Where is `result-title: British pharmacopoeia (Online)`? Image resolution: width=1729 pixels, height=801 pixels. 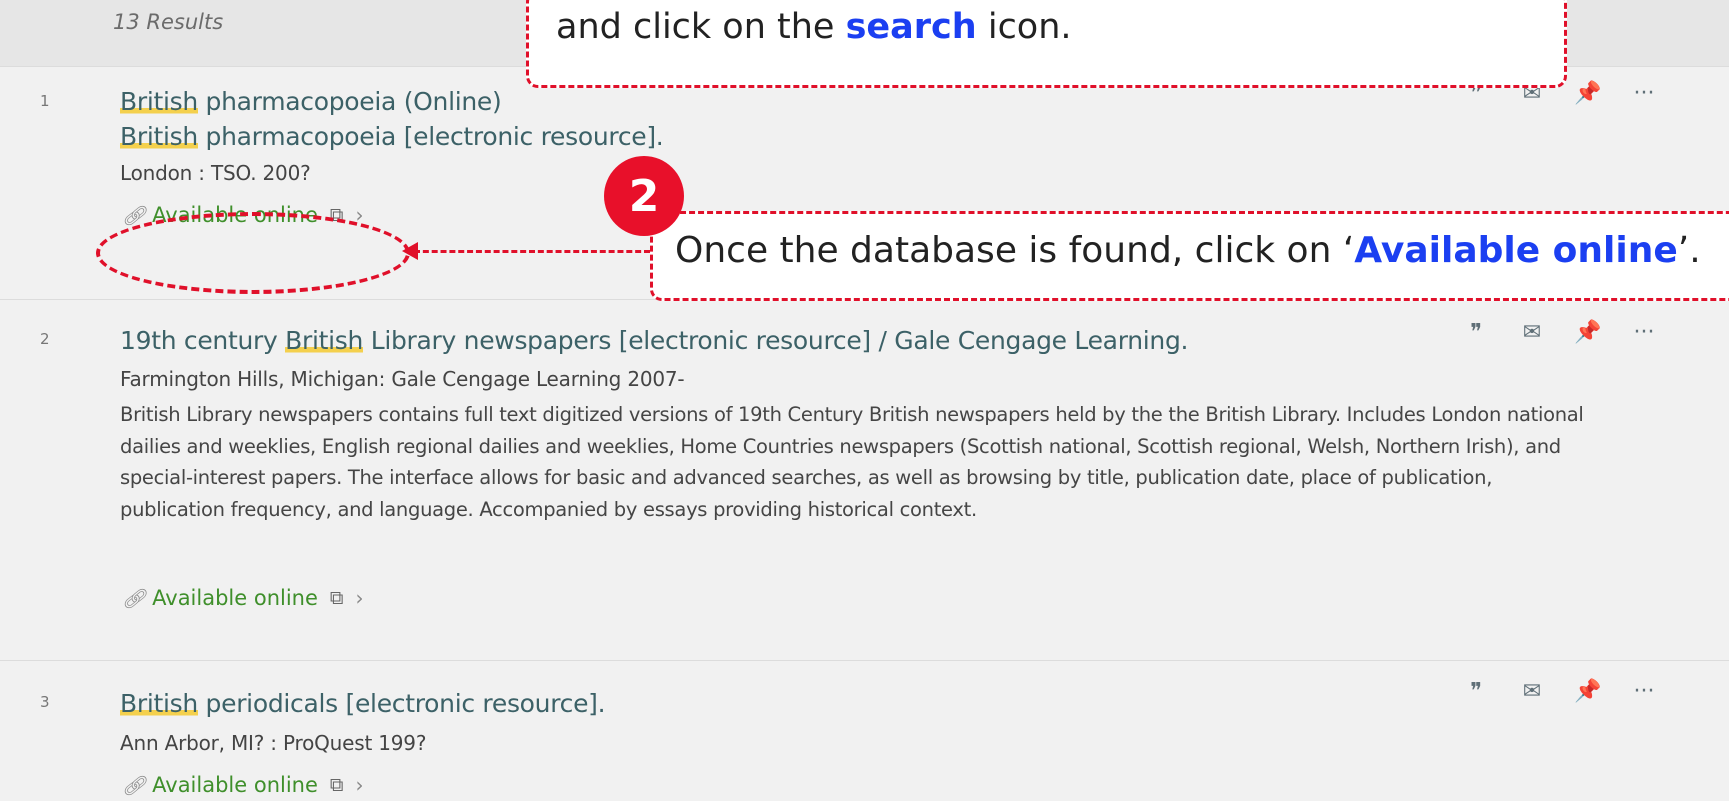
result-title: British pharmacopoeia (Online) is located at coordinates (311, 101).